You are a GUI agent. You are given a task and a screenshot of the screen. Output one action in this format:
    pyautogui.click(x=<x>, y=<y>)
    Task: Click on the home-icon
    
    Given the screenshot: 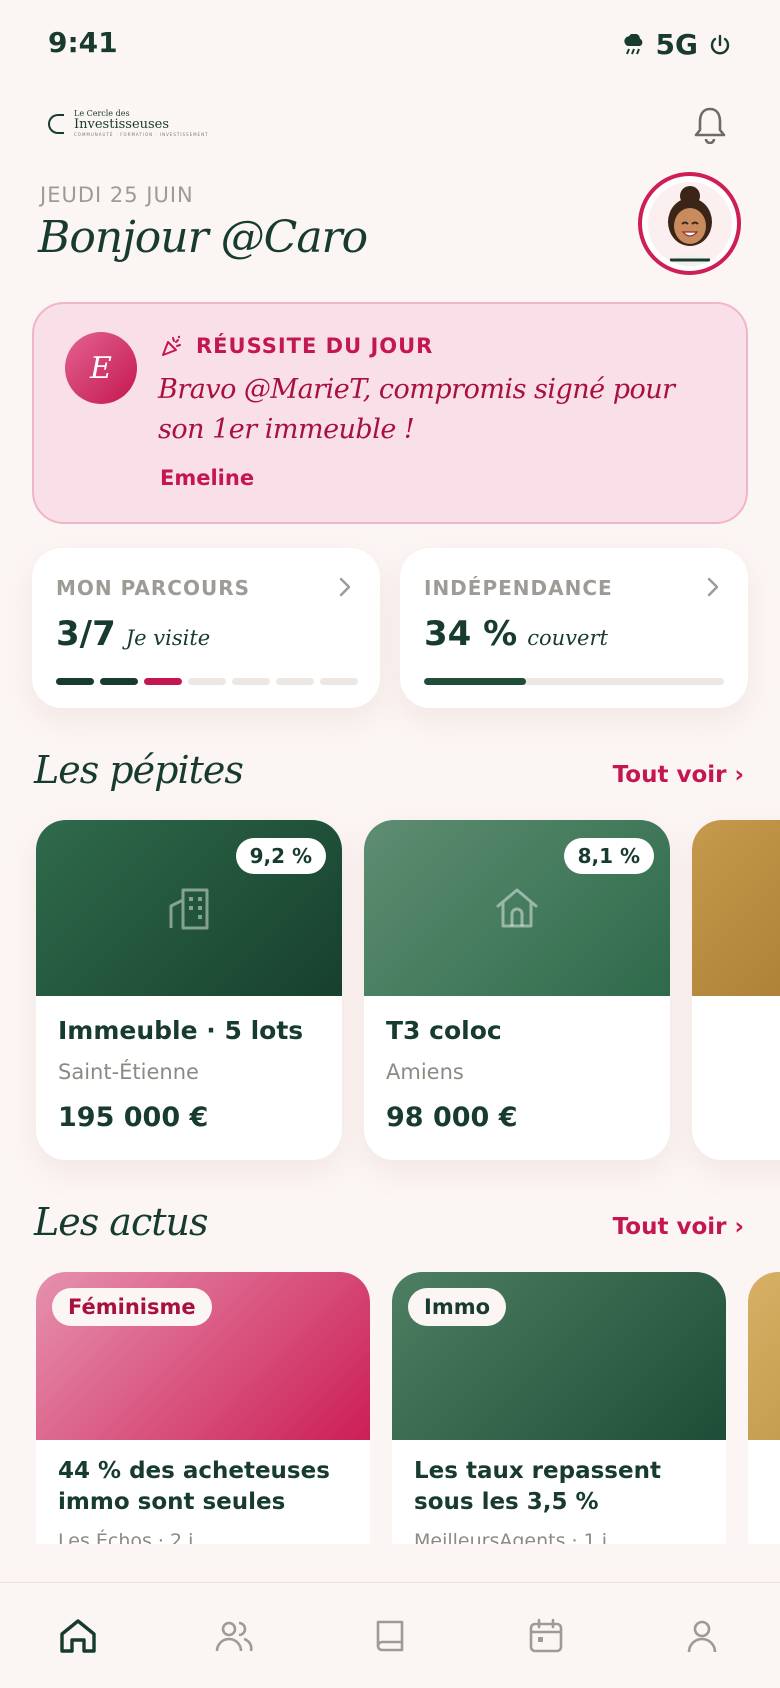 What is the action you would take?
    pyautogui.click(x=78, y=1636)
    